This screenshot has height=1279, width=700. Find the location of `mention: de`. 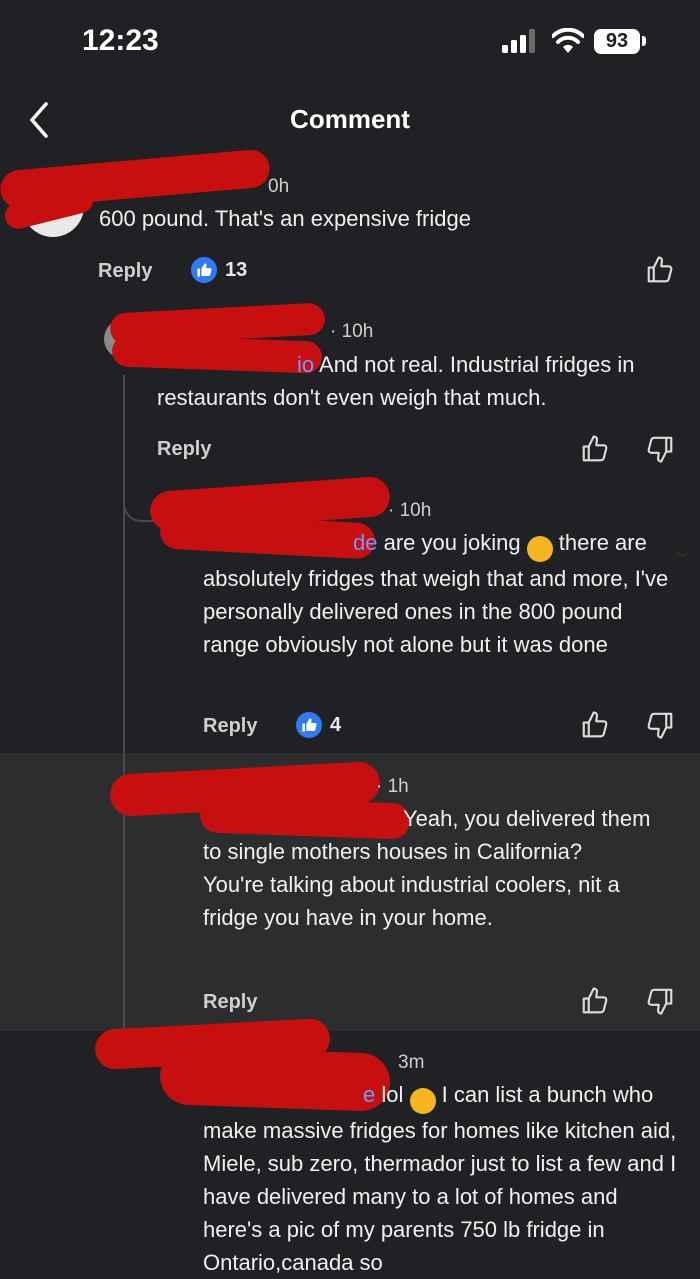

mention: de is located at coordinates (365, 542).